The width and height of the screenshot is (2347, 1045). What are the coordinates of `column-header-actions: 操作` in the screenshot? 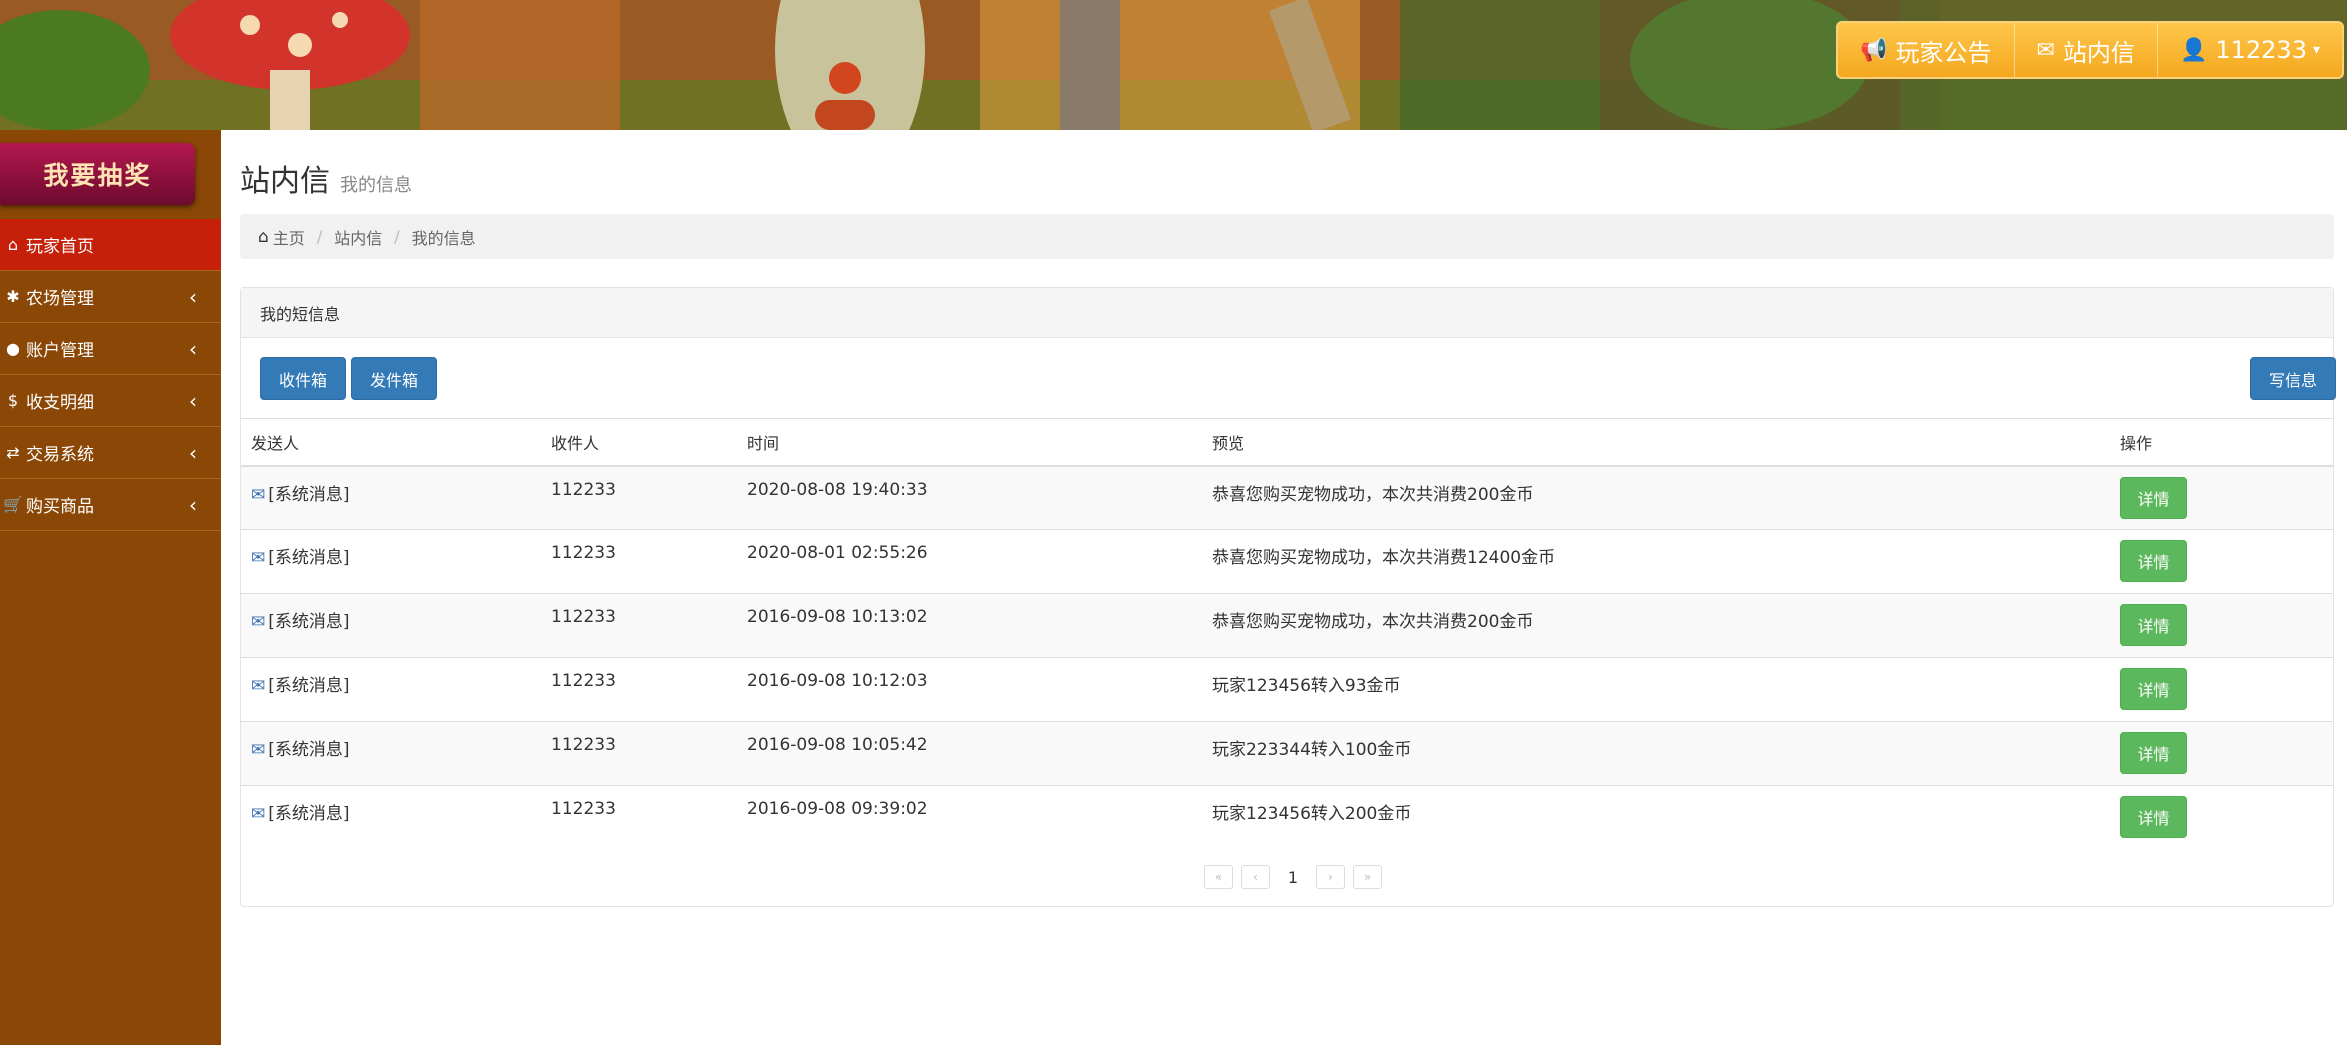 It's located at (2226, 442).